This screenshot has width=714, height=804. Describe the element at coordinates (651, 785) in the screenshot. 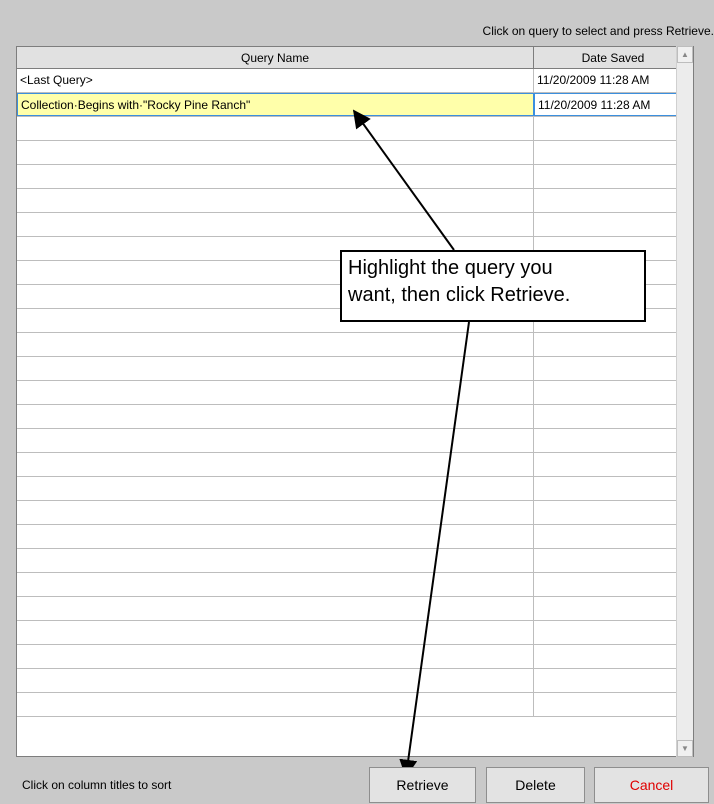

I see `cancel-button: Cancel` at that location.